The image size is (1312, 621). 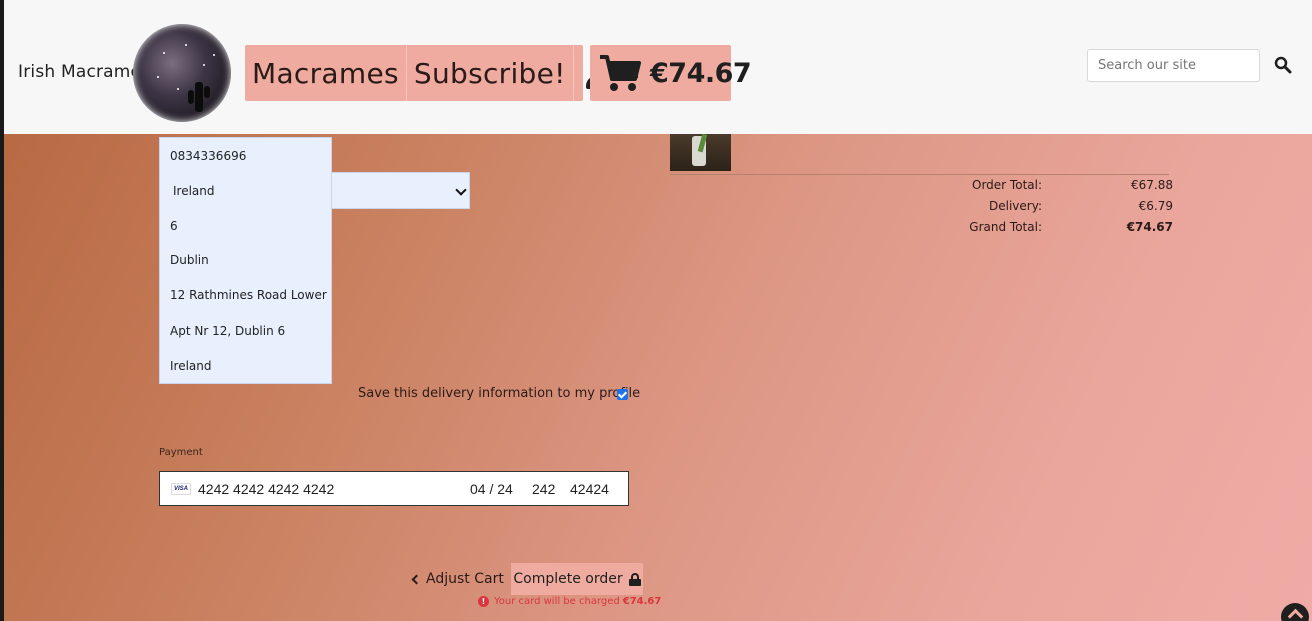 I want to click on charge-note-text: Your card will be charged, so click(x=557, y=601).